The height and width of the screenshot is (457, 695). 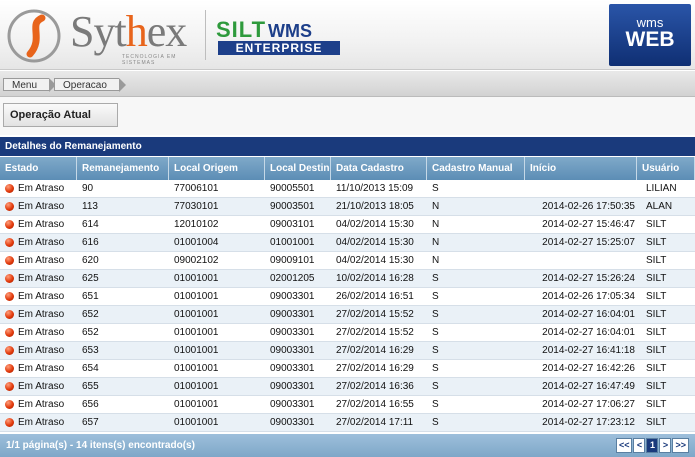 I want to click on column-header-local-destino: Local Destino, so click(x=298, y=168).